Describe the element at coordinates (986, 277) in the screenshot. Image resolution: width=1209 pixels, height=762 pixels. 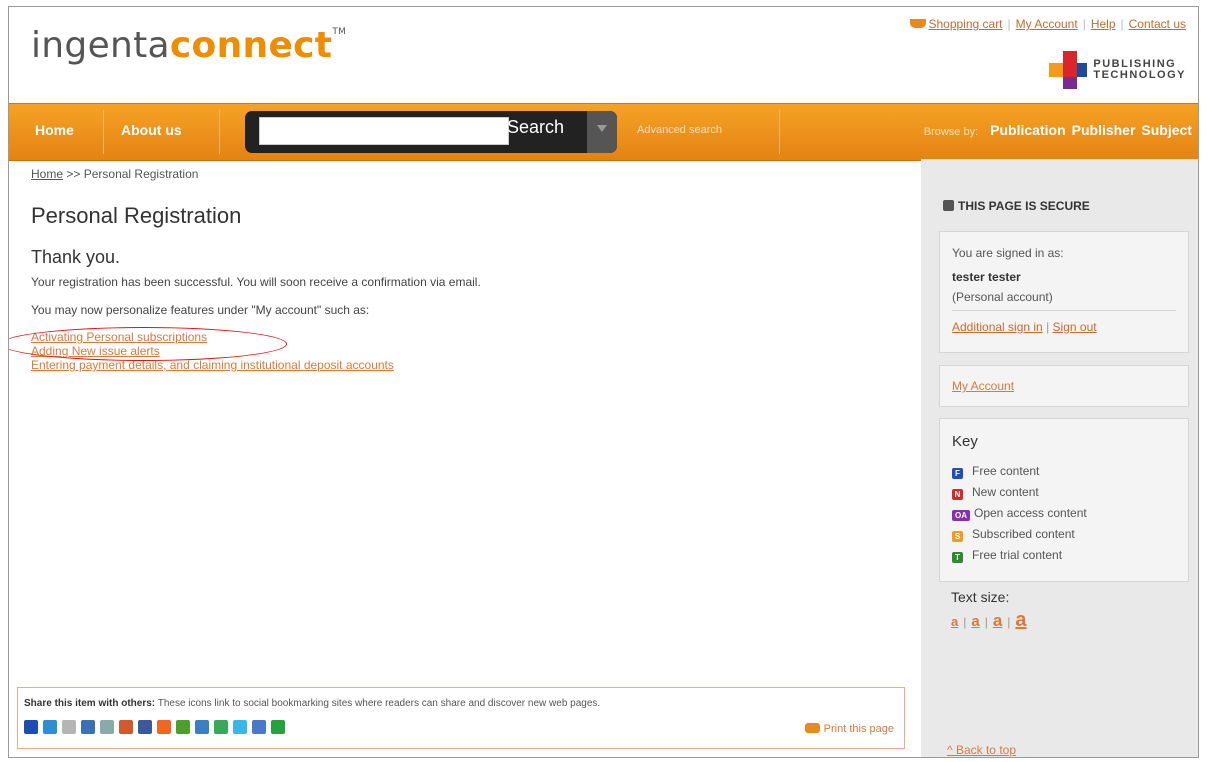
I see `user-name: tester tester` at that location.